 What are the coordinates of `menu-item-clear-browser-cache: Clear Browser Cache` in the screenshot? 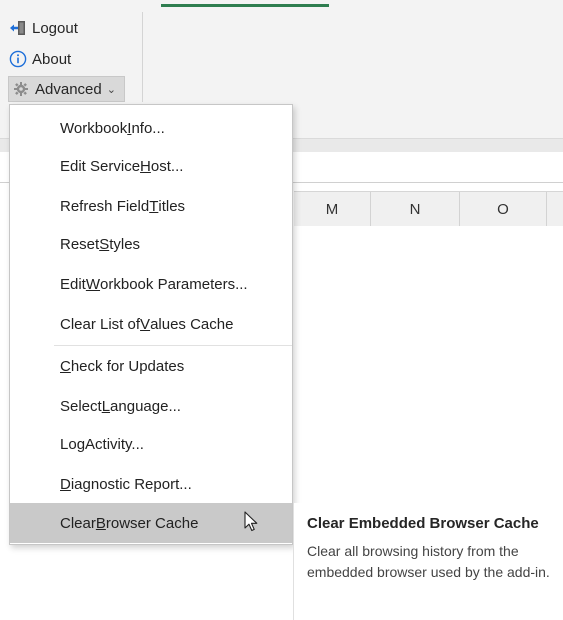 It's located at (151, 523).